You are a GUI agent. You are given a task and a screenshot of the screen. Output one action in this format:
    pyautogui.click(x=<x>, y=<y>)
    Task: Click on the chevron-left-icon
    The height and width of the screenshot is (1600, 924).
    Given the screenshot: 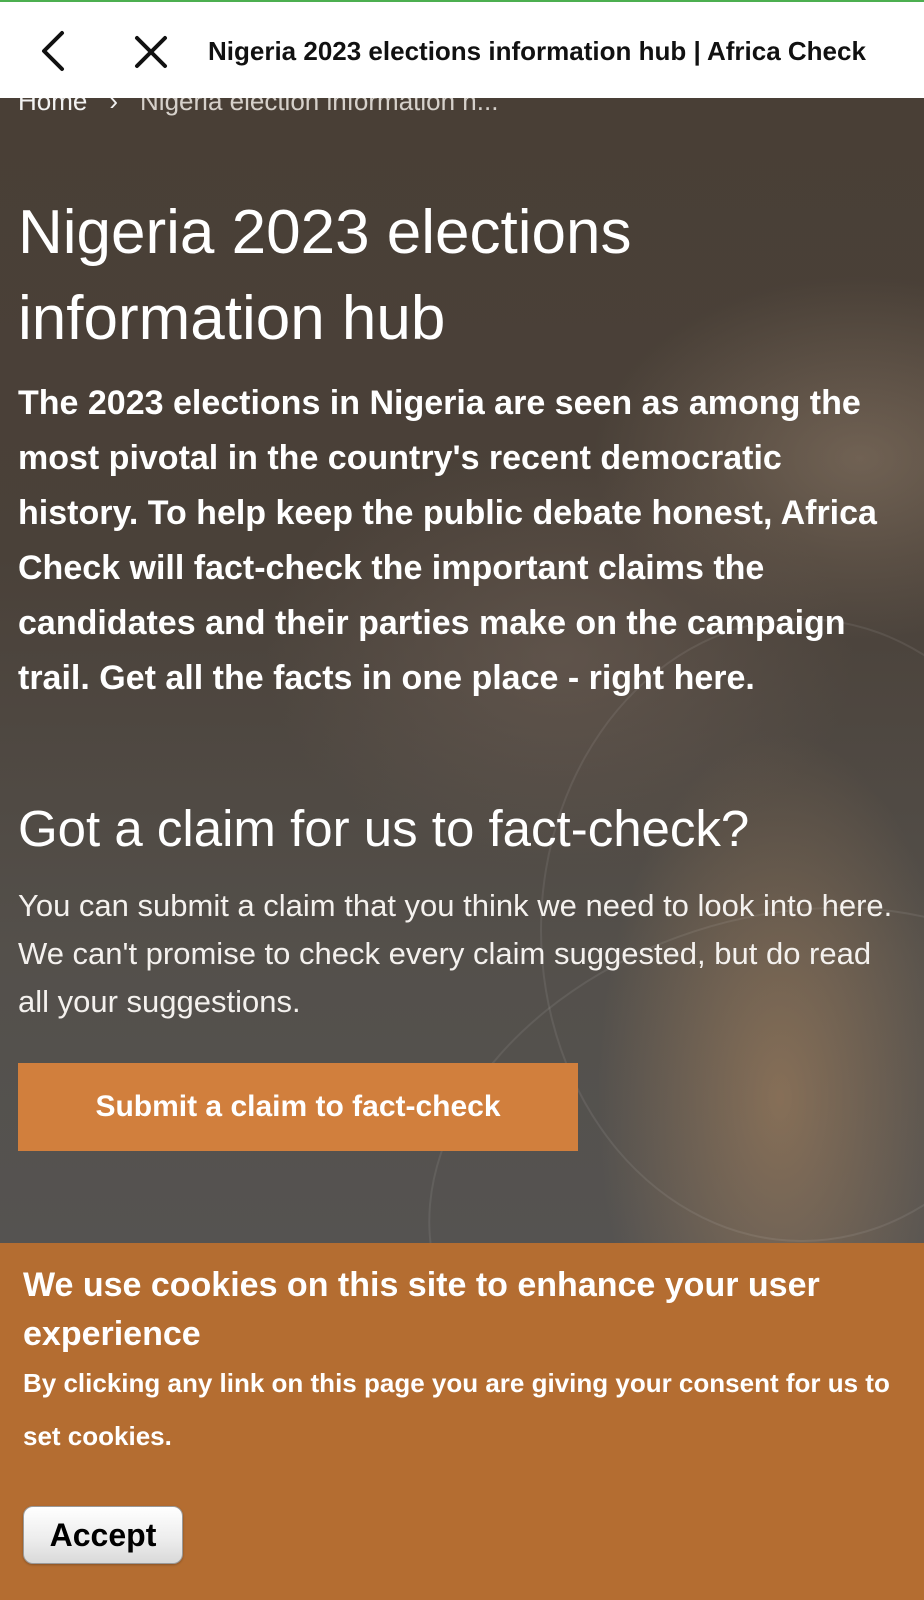 What is the action you would take?
    pyautogui.click(x=53, y=51)
    